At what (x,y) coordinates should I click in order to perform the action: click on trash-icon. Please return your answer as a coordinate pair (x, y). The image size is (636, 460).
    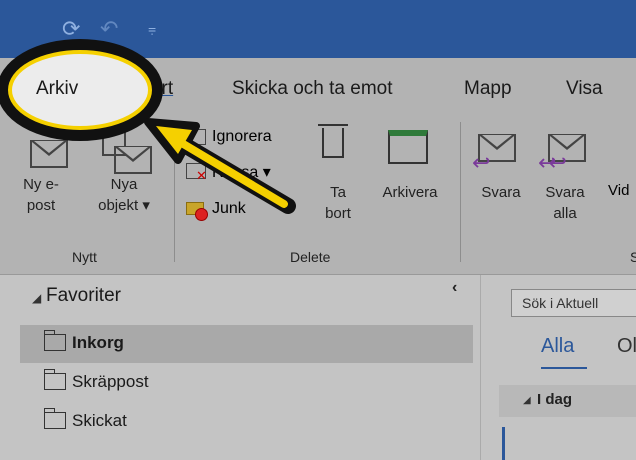
    Looking at the image, I should click on (333, 143).